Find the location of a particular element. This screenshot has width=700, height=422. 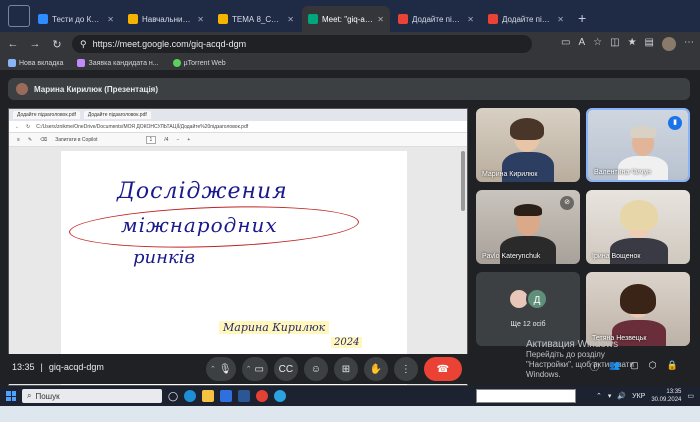

captions-button: CC is located at coordinates (285, 369).